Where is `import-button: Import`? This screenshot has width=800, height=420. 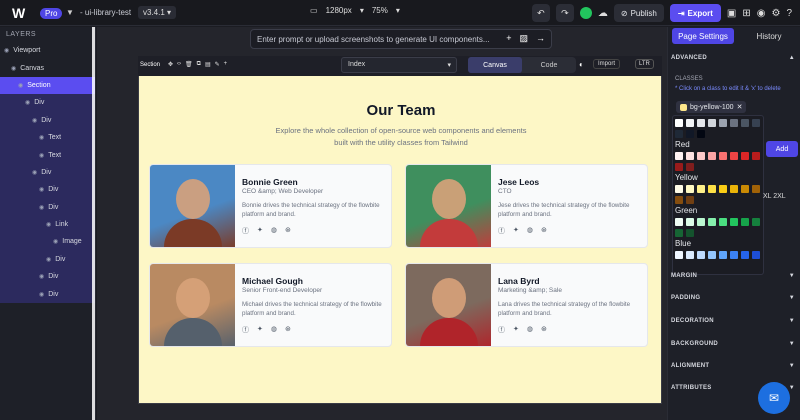
import-button: Import is located at coordinates (607, 64).